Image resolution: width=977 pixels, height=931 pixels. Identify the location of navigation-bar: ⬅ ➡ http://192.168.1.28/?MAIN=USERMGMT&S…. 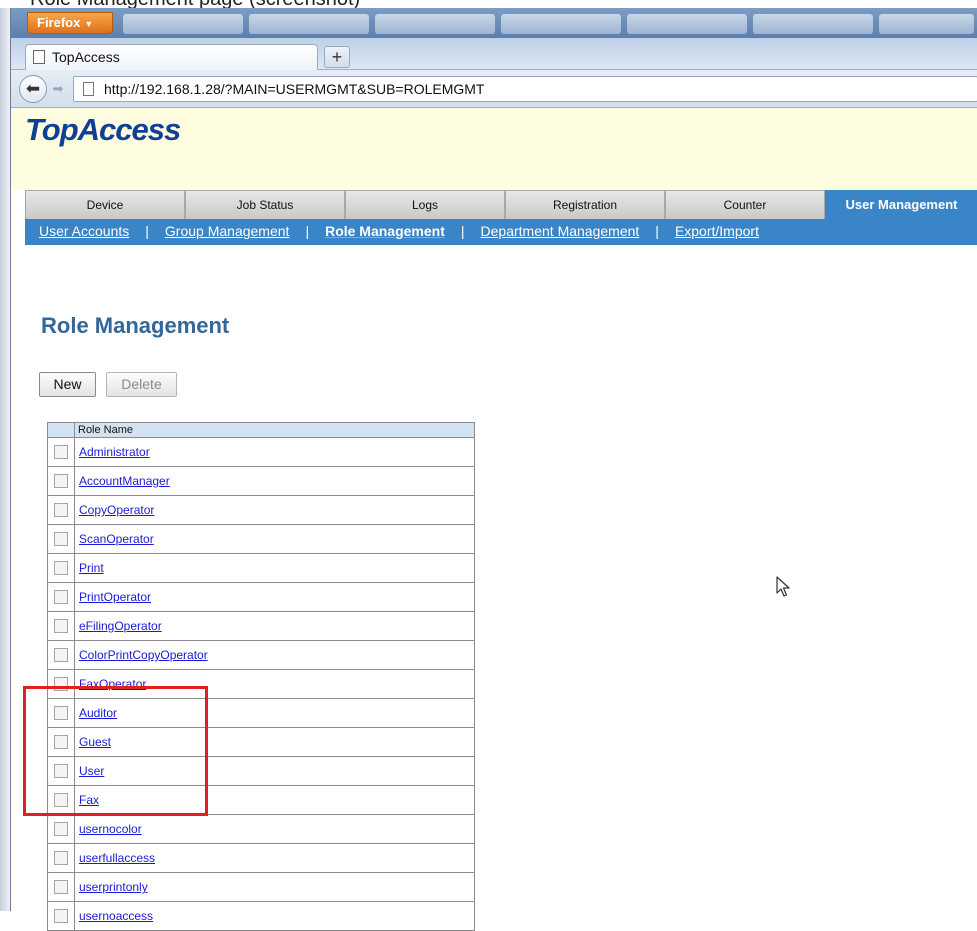
(494, 89).